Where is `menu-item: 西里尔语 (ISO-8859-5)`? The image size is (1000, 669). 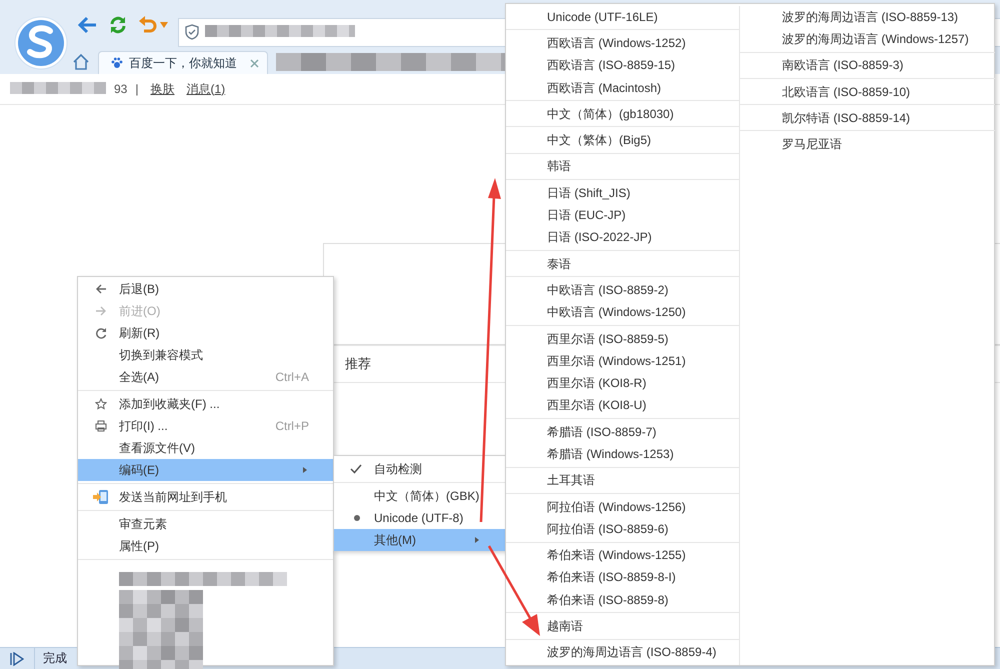
menu-item: 西里尔语 (ISO-8859-5) is located at coordinates (622, 339).